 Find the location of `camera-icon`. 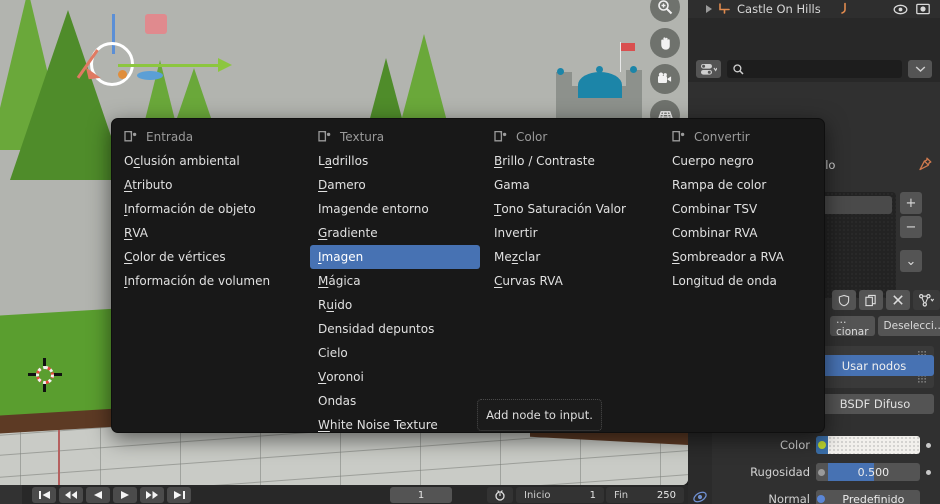

camera-icon is located at coordinates (665, 79).